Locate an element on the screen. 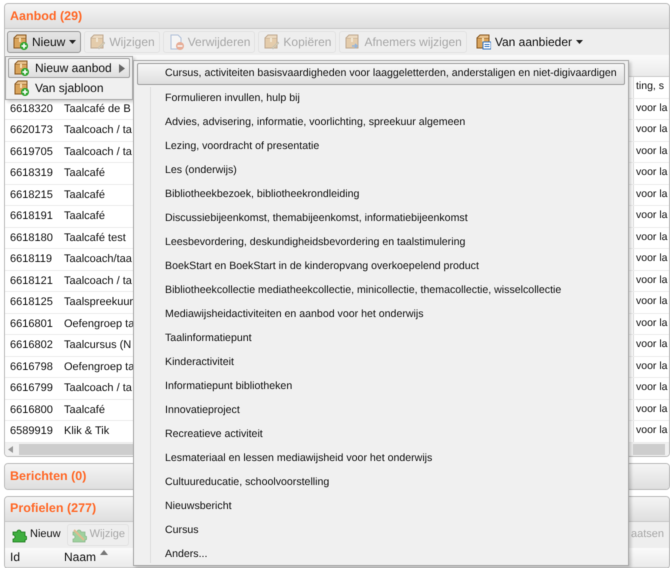  menu-item: Cursus, activiteiten basisvaardigheden voor laaggeletterden, anderstaligen en niet-digivaardigen is located at coordinates (381, 74).